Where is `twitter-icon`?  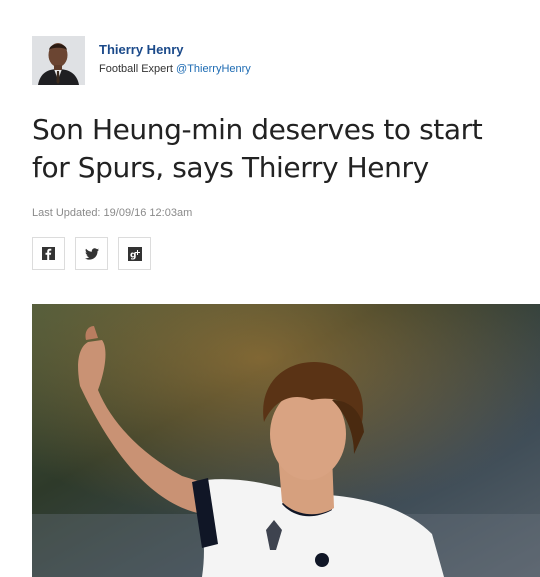
twitter-icon is located at coordinates (91, 253).